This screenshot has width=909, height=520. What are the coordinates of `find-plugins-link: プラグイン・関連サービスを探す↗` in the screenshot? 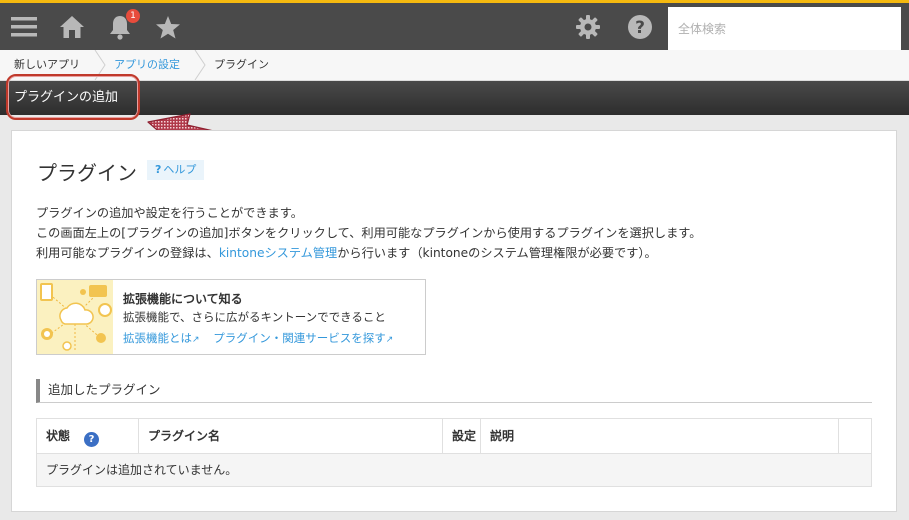 It's located at (303, 338).